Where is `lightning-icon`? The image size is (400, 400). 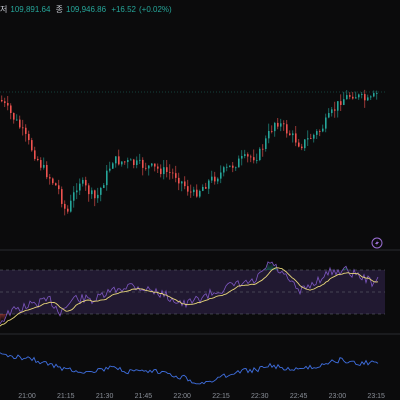 lightning-icon is located at coordinates (377, 243).